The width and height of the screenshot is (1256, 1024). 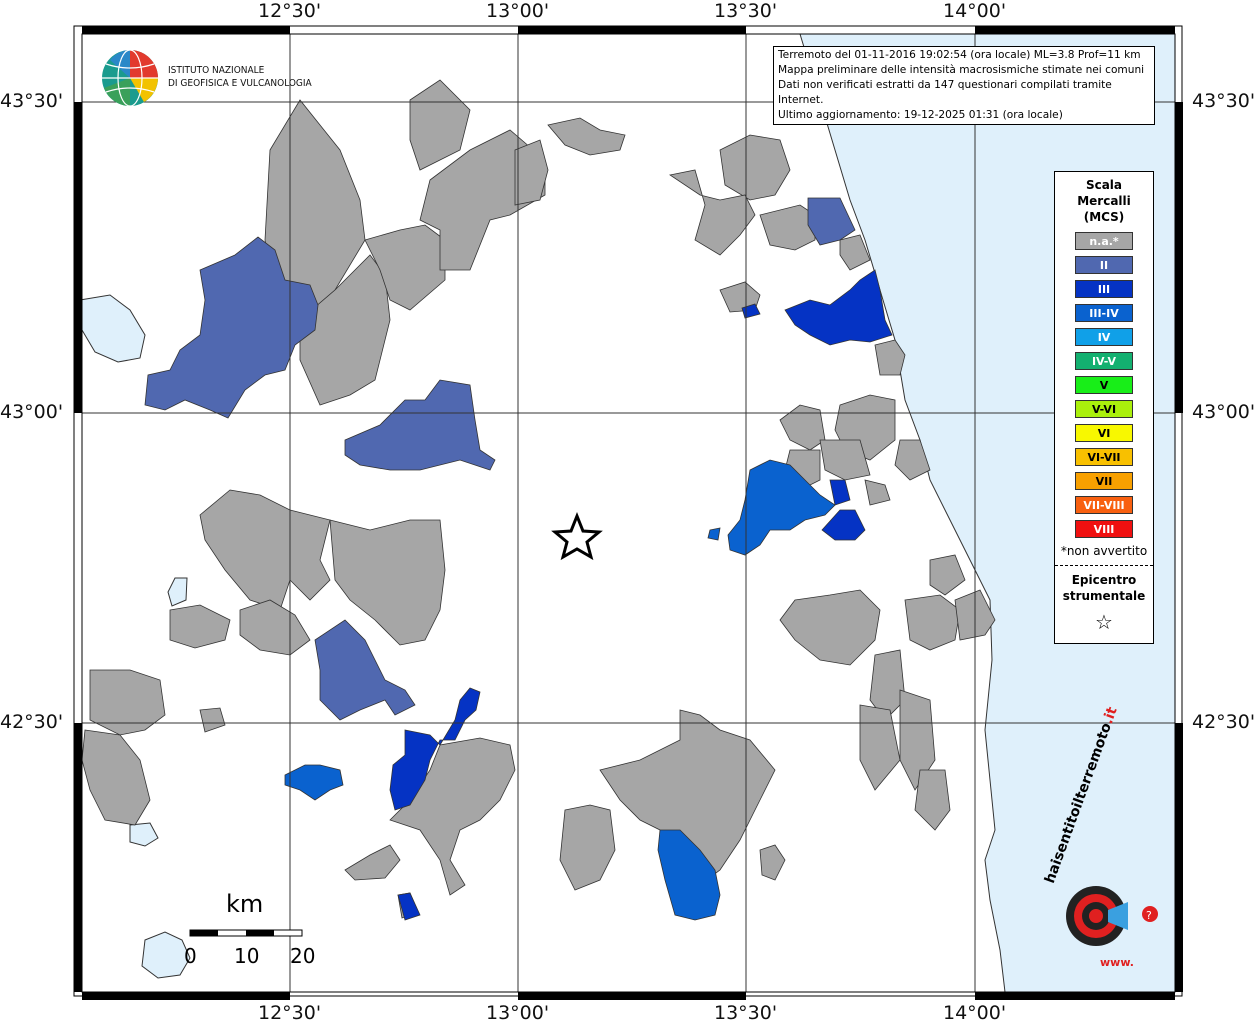 What do you see at coordinates (1104, 481) in the screenshot?
I see `legend-item: VII` at bounding box center [1104, 481].